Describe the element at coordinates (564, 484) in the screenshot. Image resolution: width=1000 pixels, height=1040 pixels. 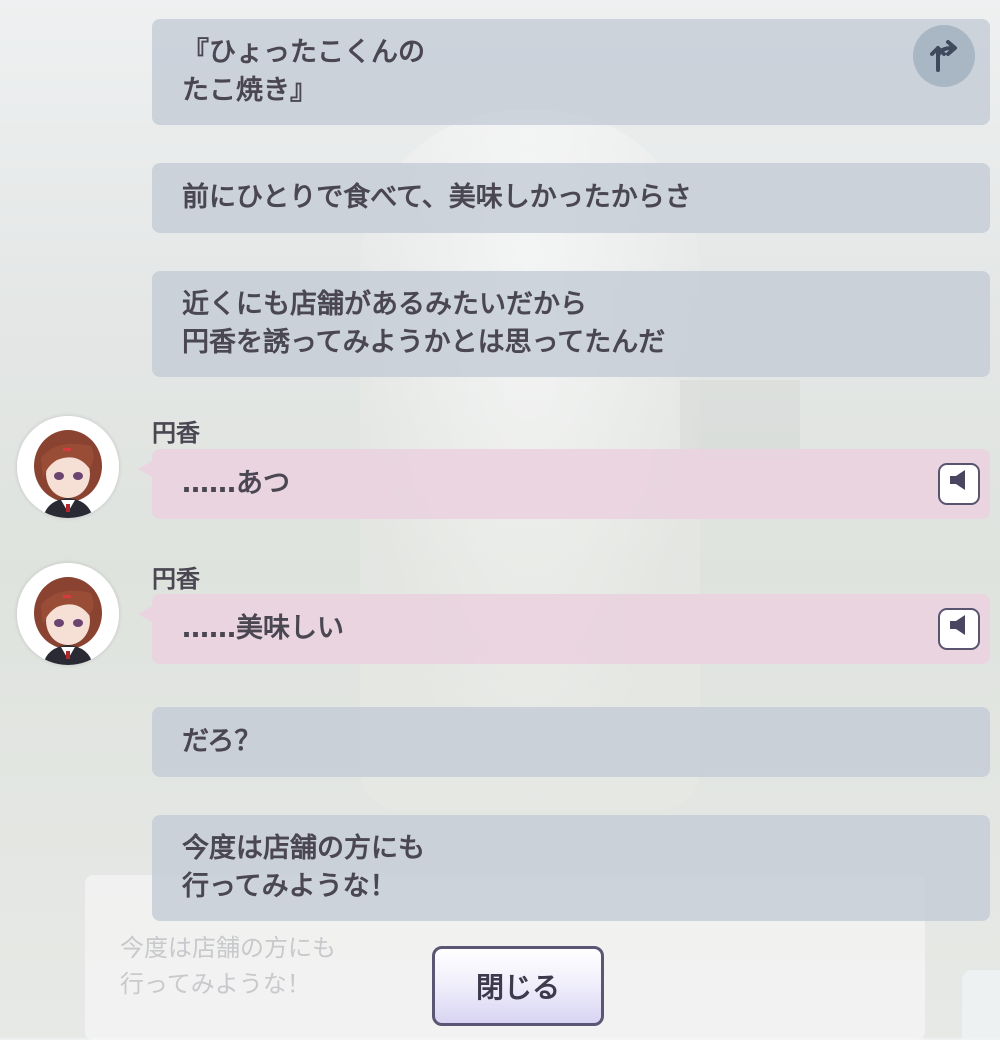
I see `character-bubble: ……あつ` at that location.